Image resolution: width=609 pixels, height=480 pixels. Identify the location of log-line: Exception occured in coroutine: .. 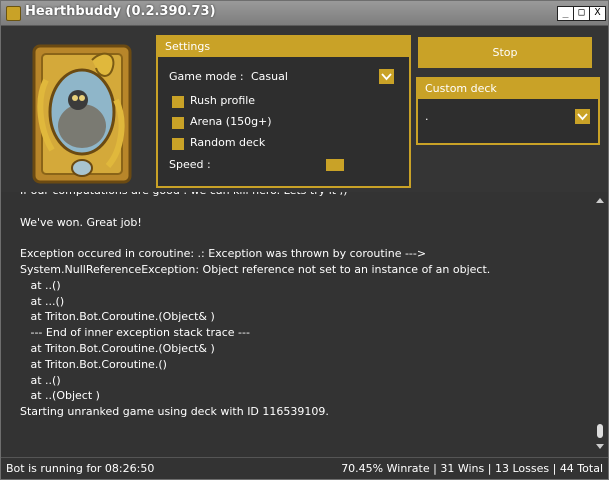
(223, 254).